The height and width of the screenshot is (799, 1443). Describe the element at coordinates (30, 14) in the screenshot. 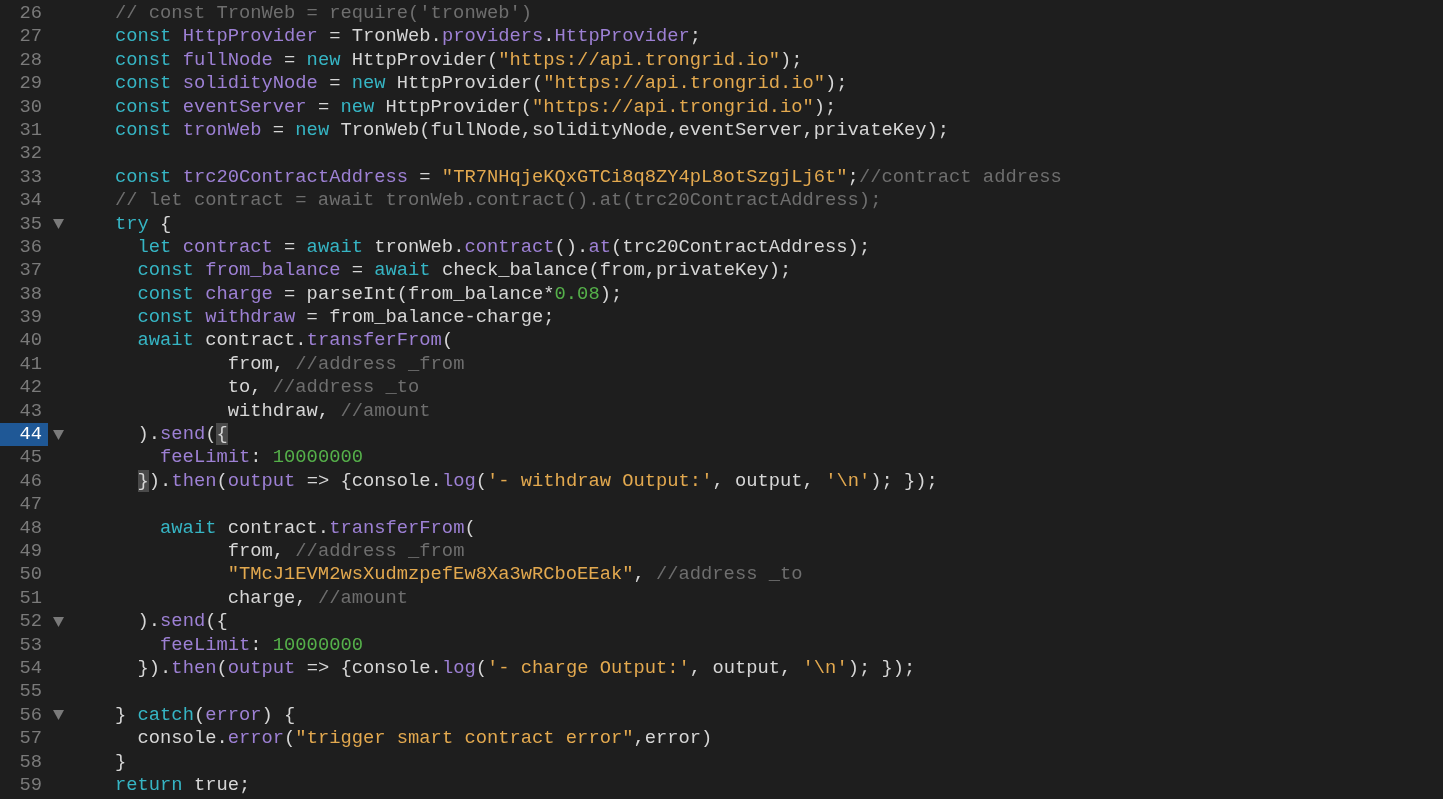

I see `line-number: 26` at that location.